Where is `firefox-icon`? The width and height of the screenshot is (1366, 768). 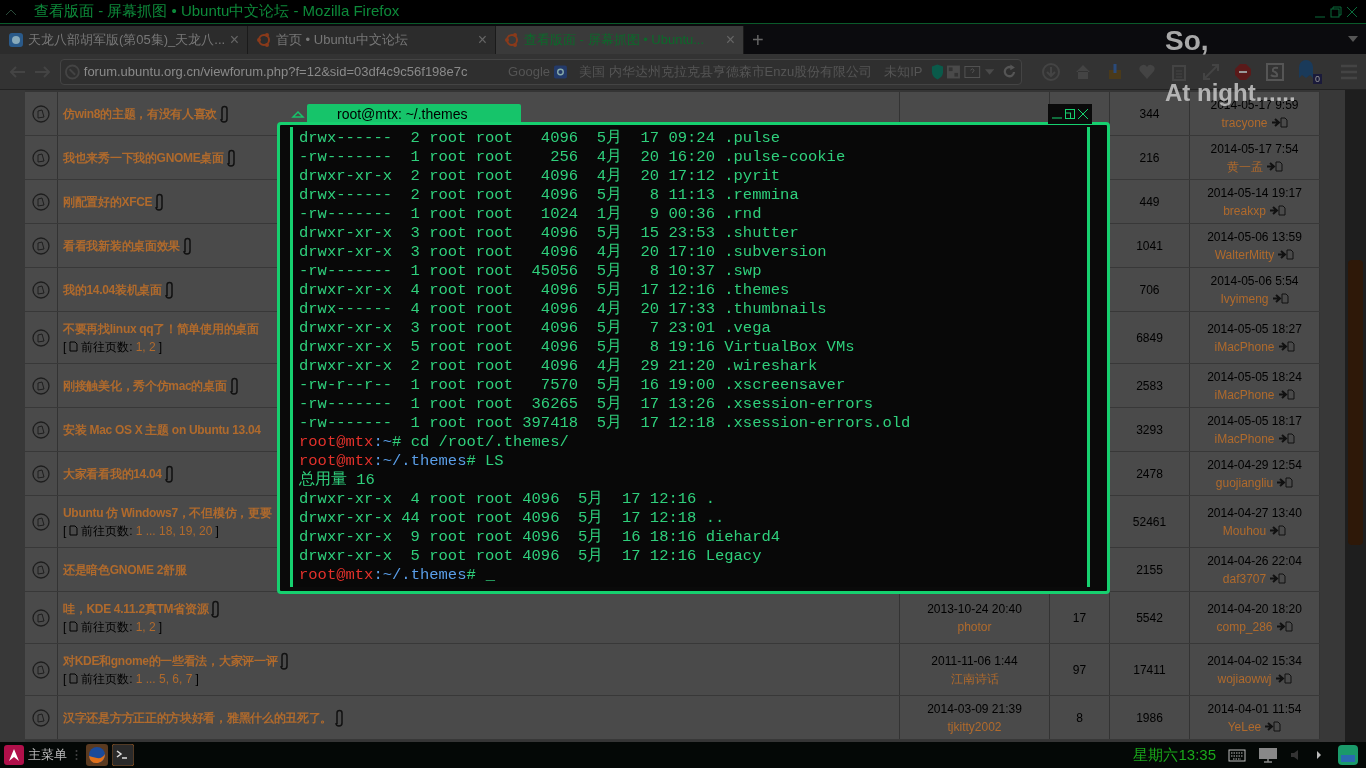 firefox-icon is located at coordinates (97, 755).